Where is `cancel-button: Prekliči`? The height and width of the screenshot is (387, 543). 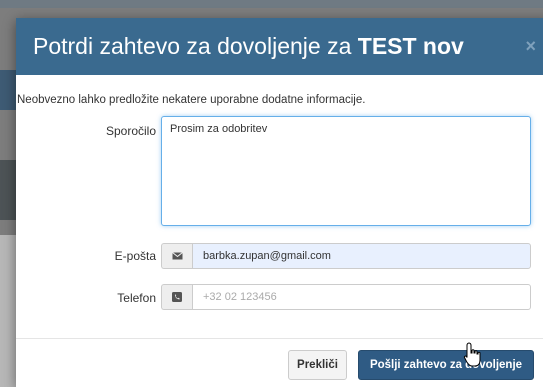 cancel-button: Prekliči is located at coordinates (317, 365).